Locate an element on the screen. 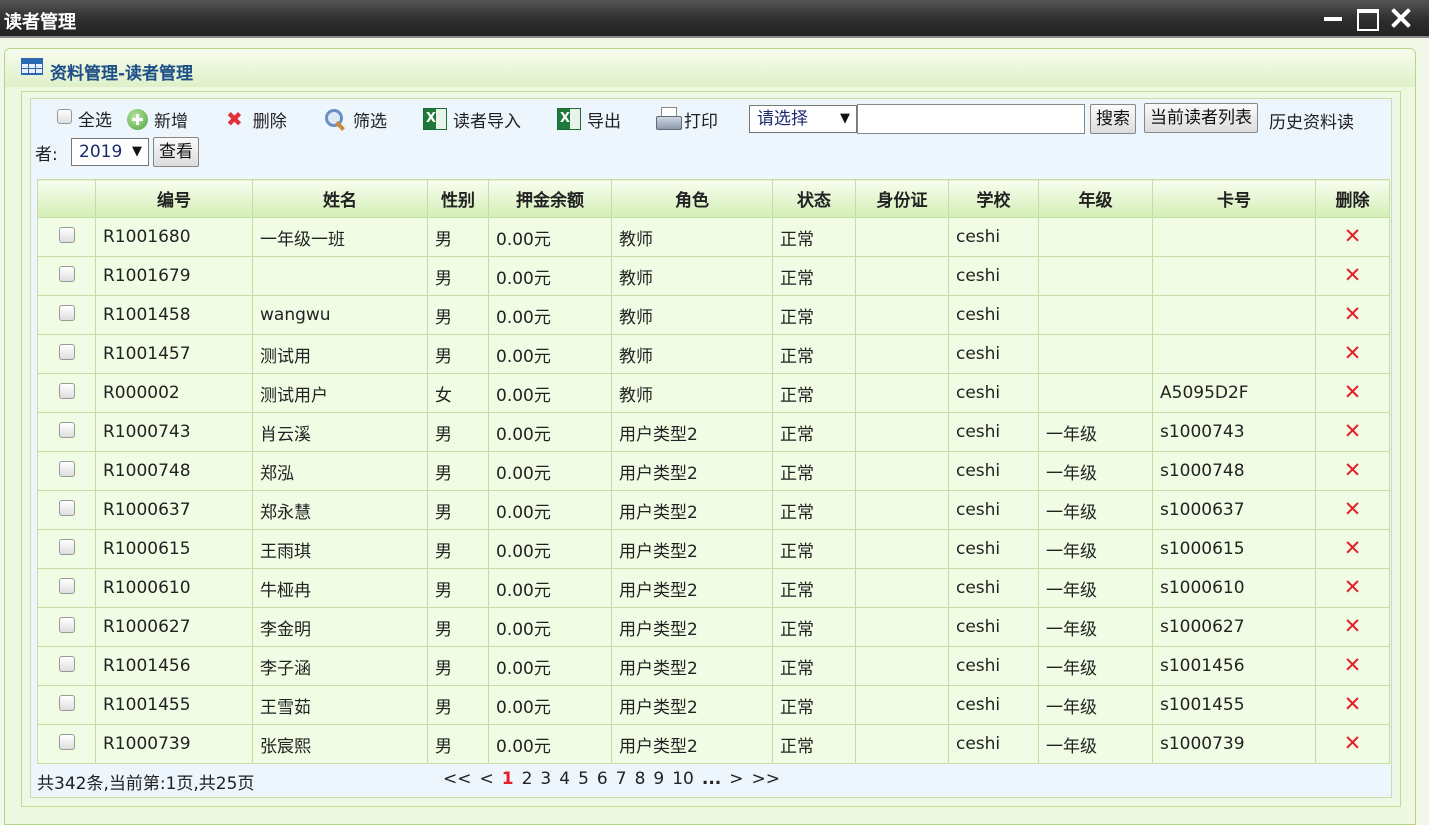 Image resolution: width=1429 pixels, height=825 pixels. col-header-role: 角色 is located at coordinates (692, 198).